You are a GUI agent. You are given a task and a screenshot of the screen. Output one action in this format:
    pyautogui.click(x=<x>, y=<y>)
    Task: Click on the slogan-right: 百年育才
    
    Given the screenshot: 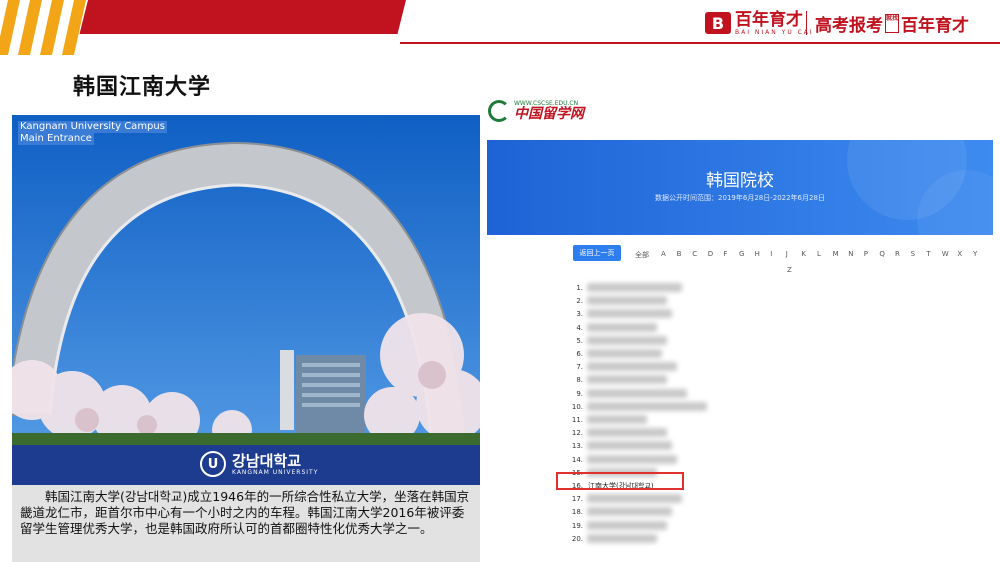 What is the action you would take?
    pyautogui.click(x=935, y=26)
    